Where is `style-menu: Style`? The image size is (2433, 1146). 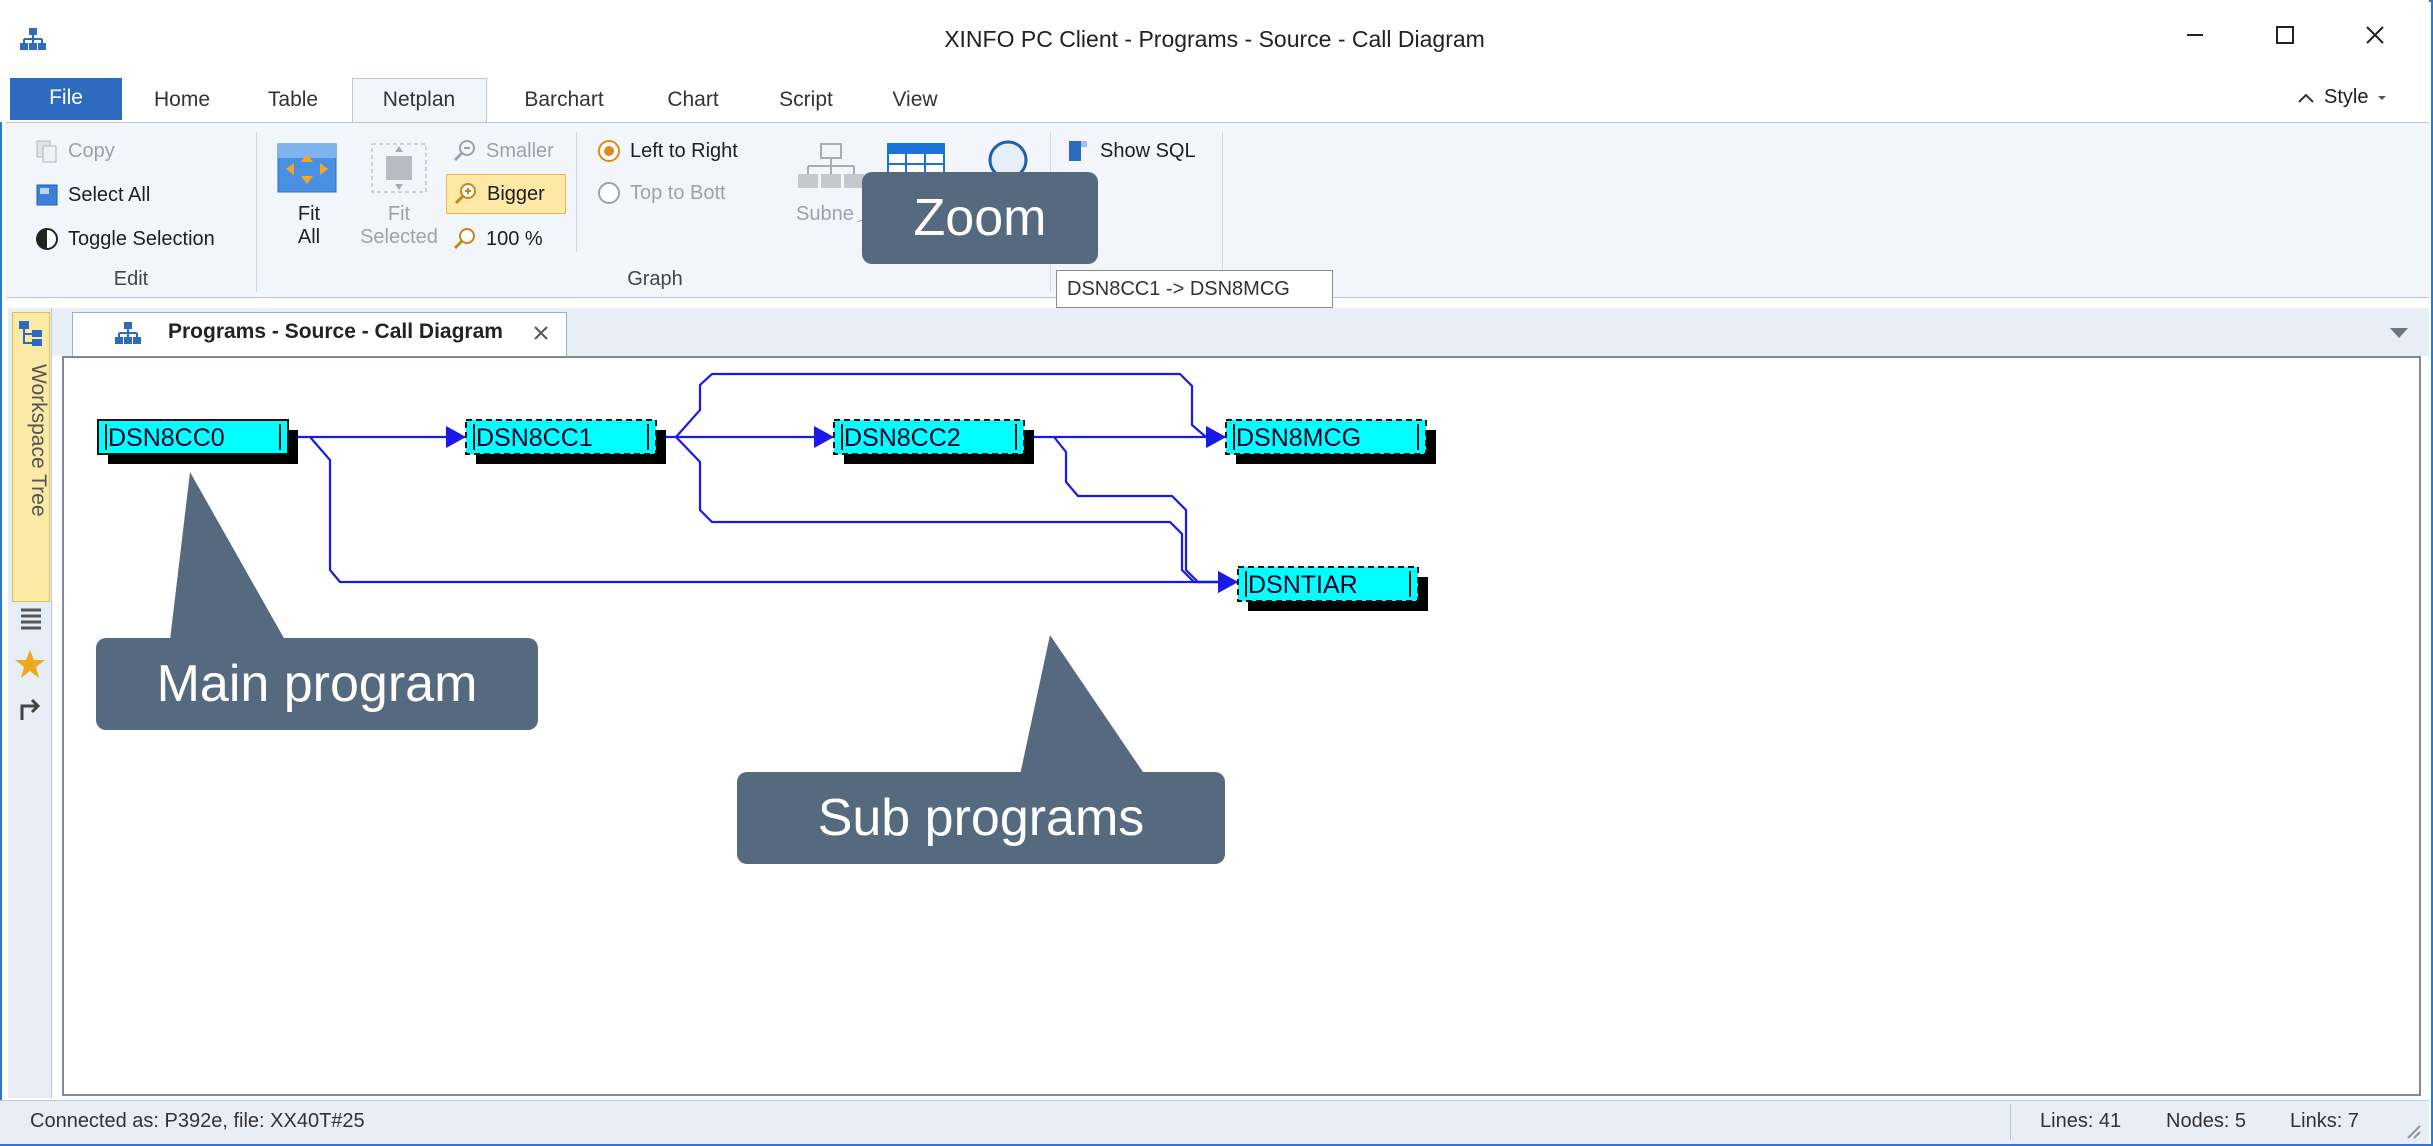 style-menu: Style is located at coordinates (2342, 97).